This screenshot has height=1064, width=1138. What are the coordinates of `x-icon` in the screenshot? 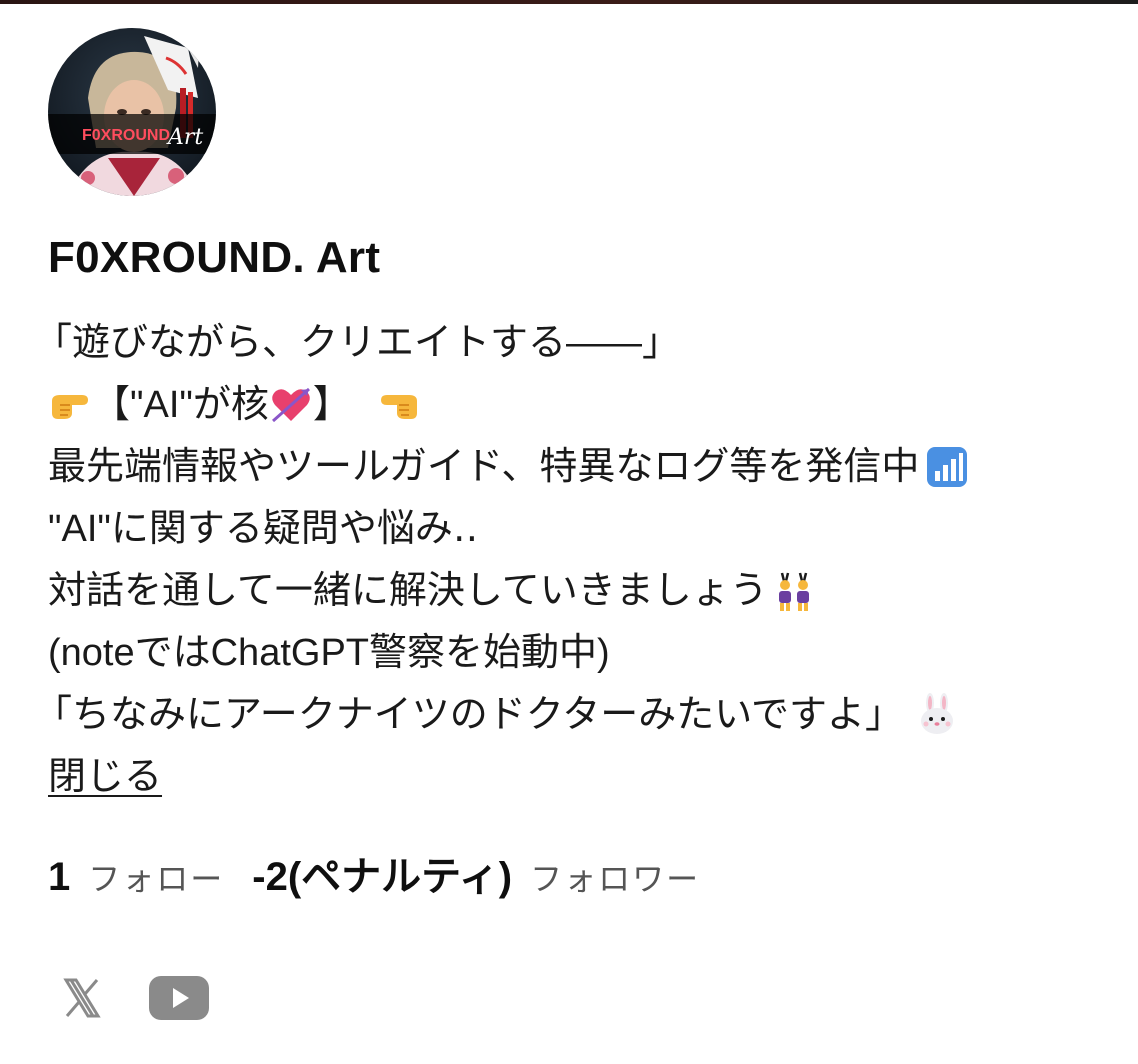 It's located at (82, 1000).